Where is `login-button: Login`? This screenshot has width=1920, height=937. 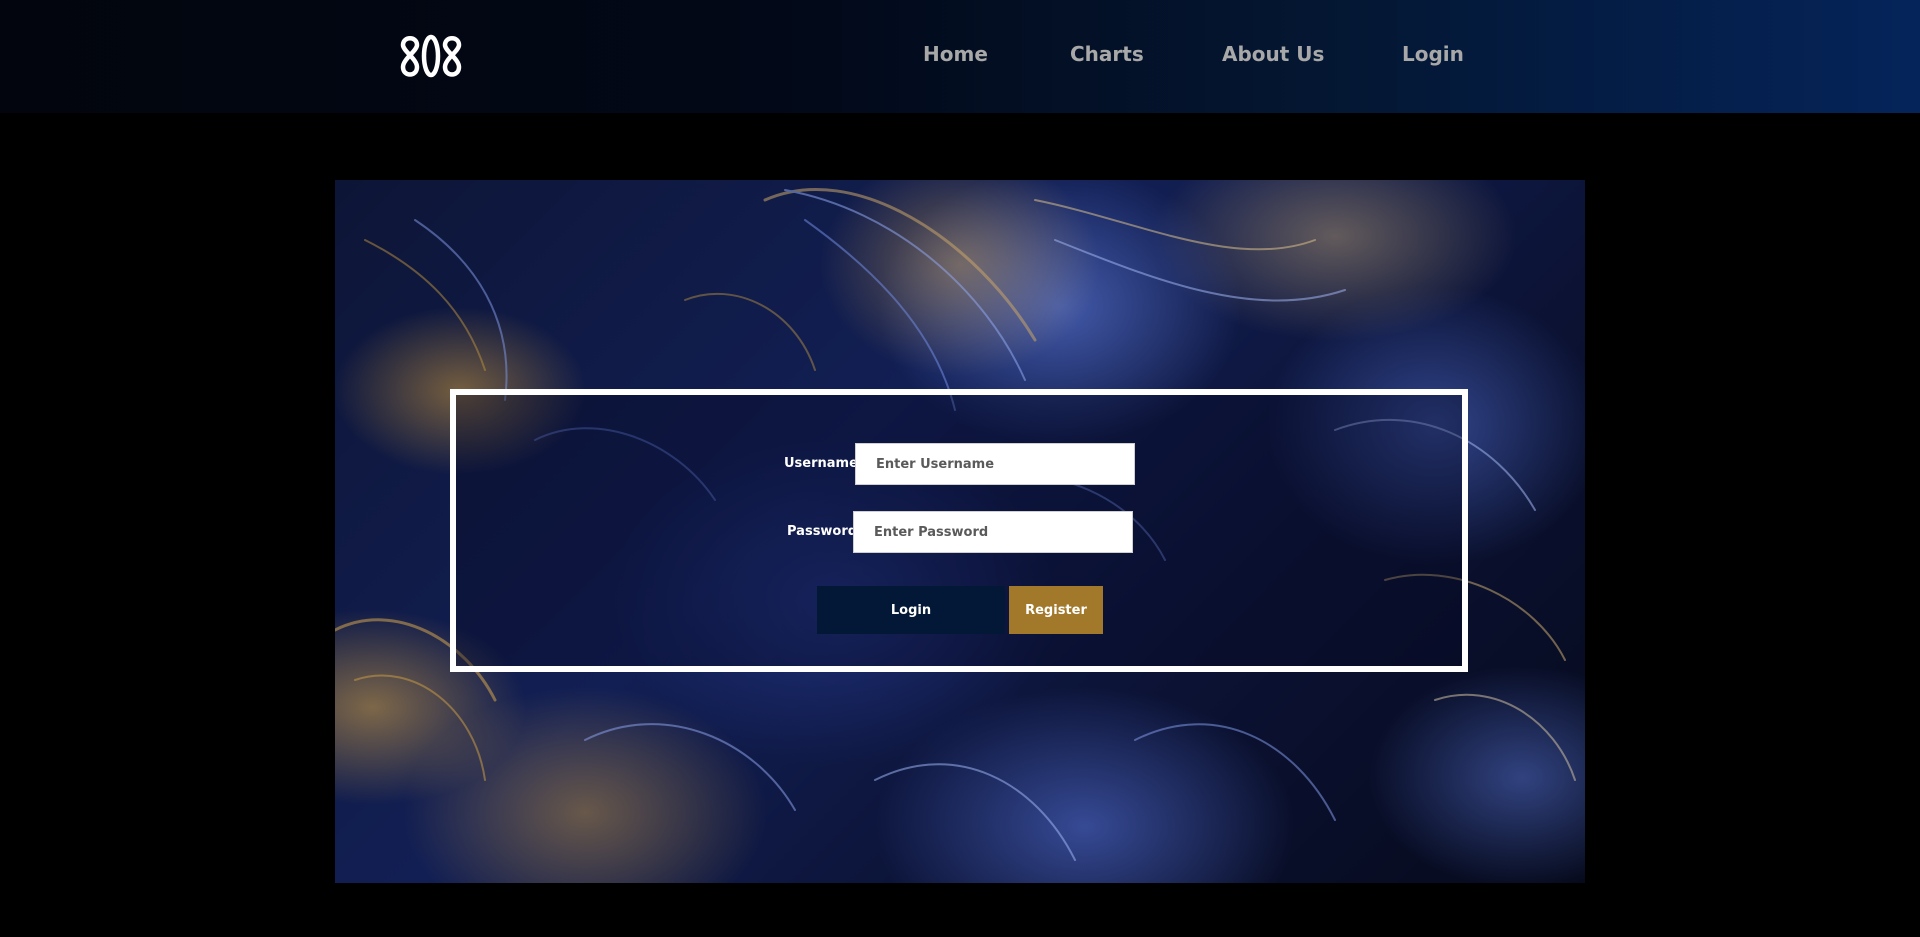
login-button: Login is located at coordinates (911, 610).